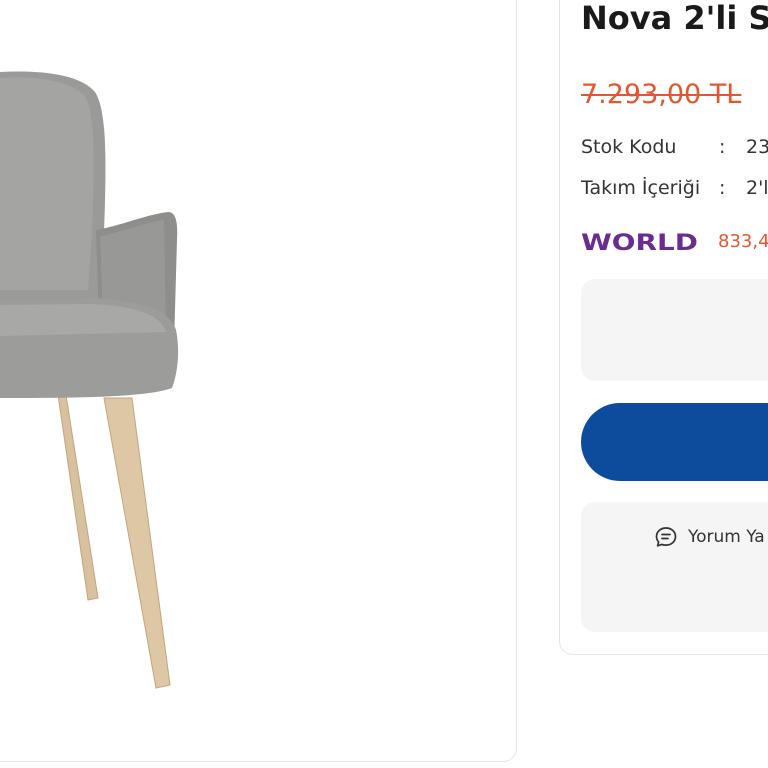 The width and height of the screenshot is (768, 768). Describe the element at coordinates (674, 567) in the screenshot. I see `review-panel` at that location.